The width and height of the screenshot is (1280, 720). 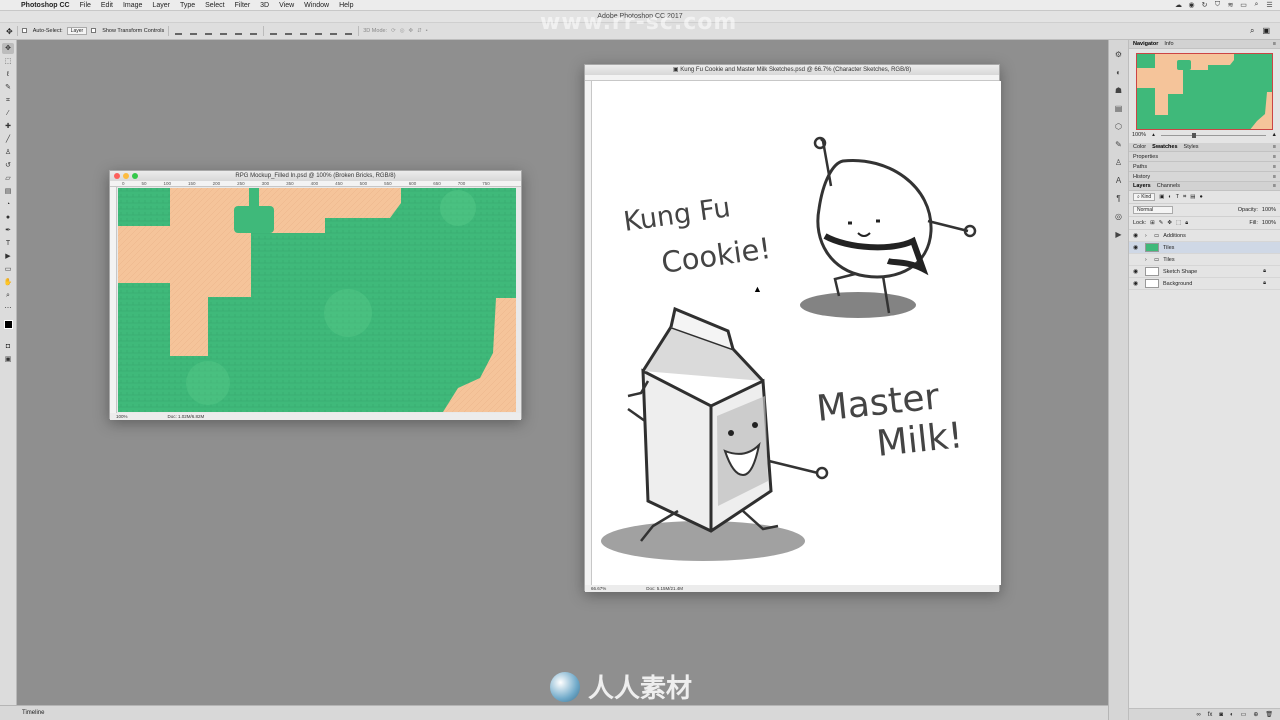 What do you see at coordinates (209, 31) in the screenshot?
I see `align-bottom-icon` at bounding box center [209, 31].